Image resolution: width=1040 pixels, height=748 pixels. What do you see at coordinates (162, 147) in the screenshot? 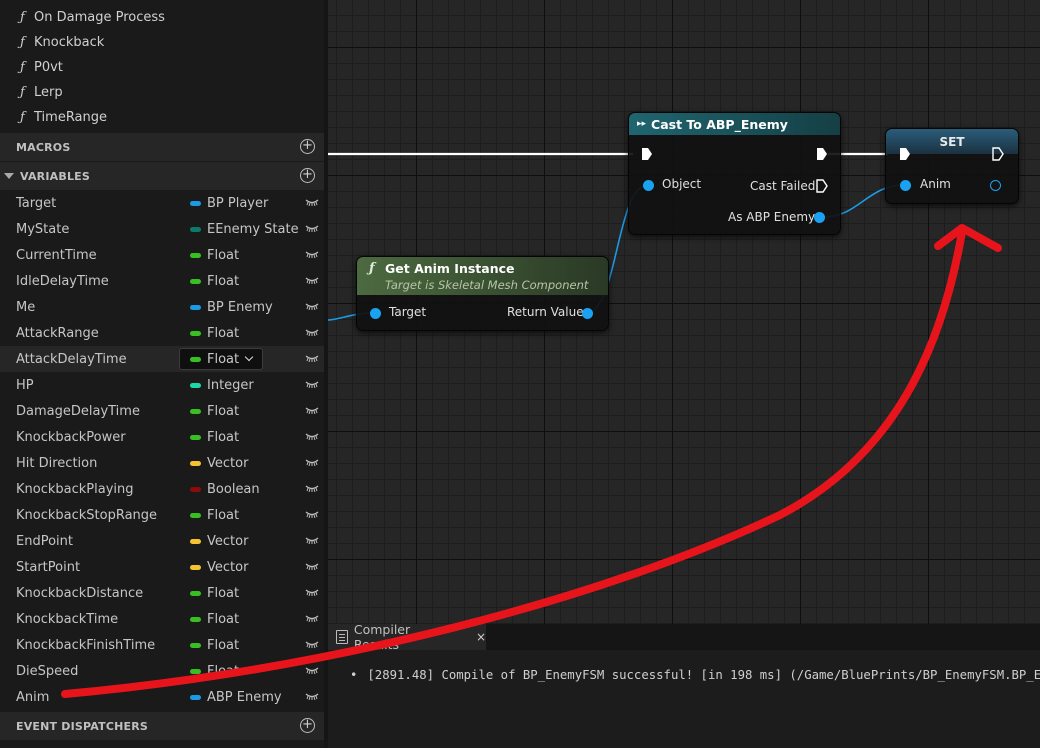
I see `macros-section-header: MACROS +` at bounding box center [162, 147].